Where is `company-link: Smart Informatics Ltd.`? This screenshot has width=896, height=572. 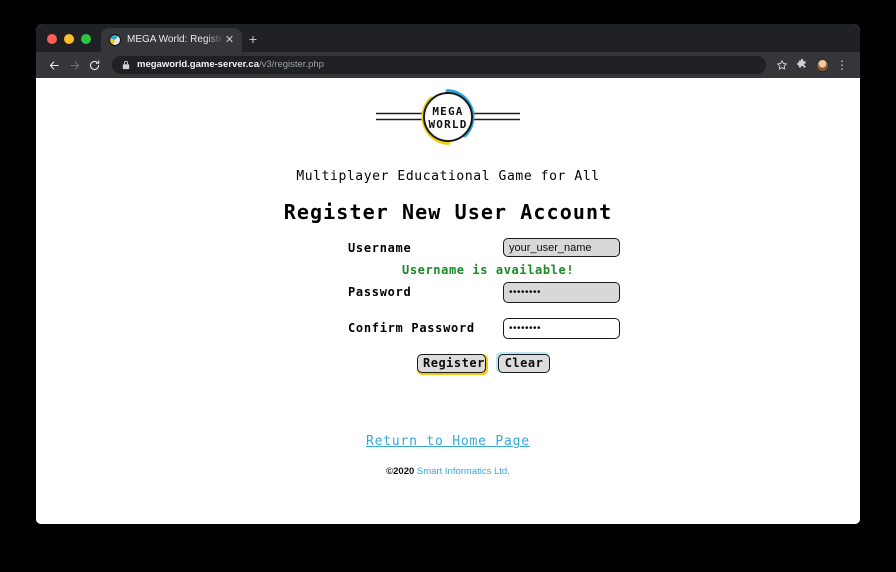
company-link: Smart Informatics Ltd. is located at coordinates (463, 471).